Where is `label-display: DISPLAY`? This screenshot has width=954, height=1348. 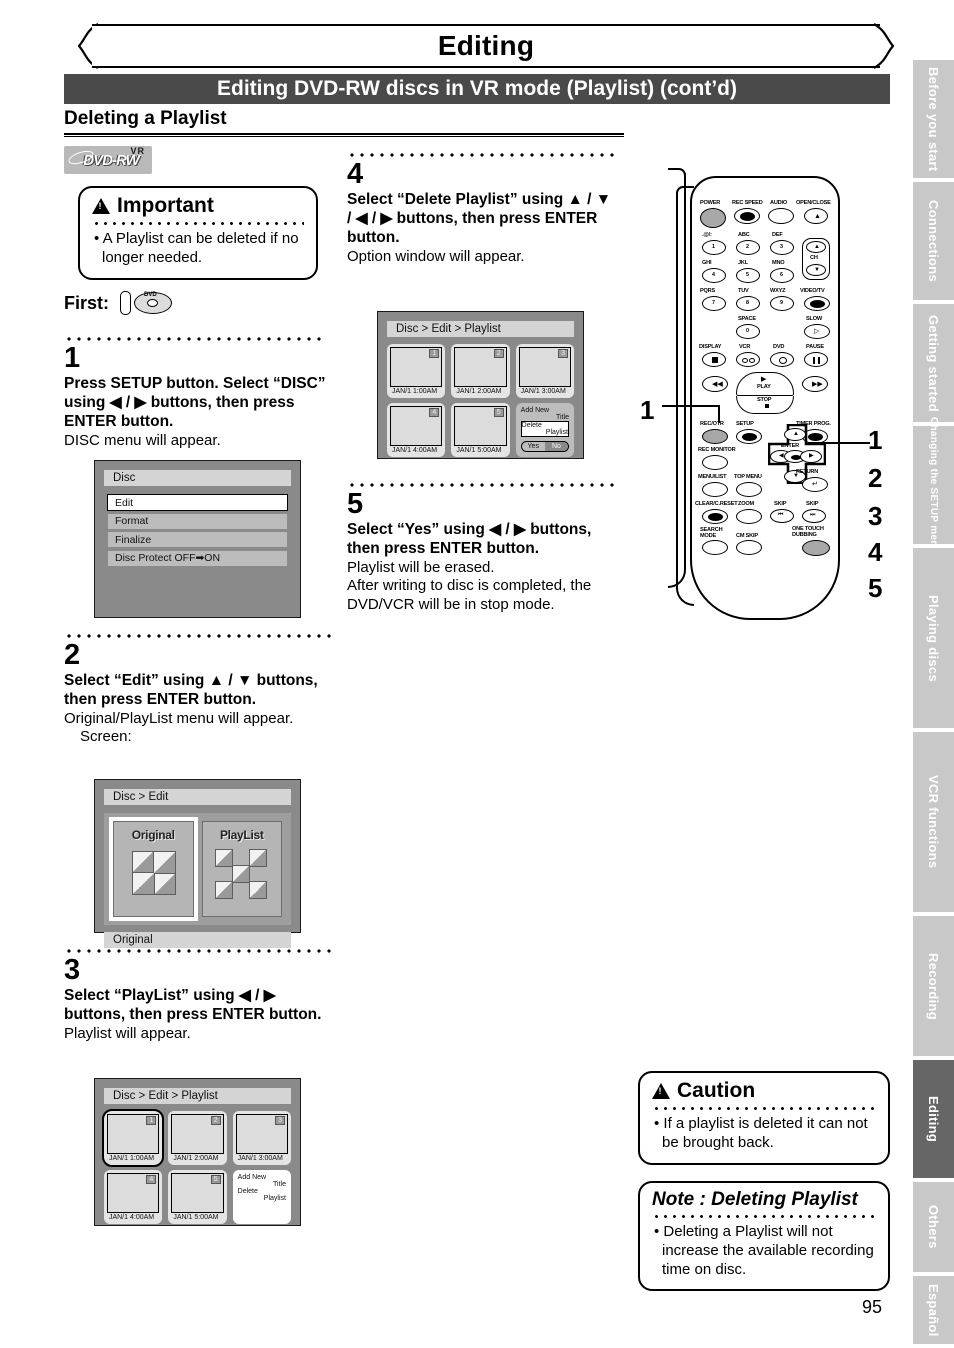
label-display: DISPLAY is located at coordinates (710, 347).